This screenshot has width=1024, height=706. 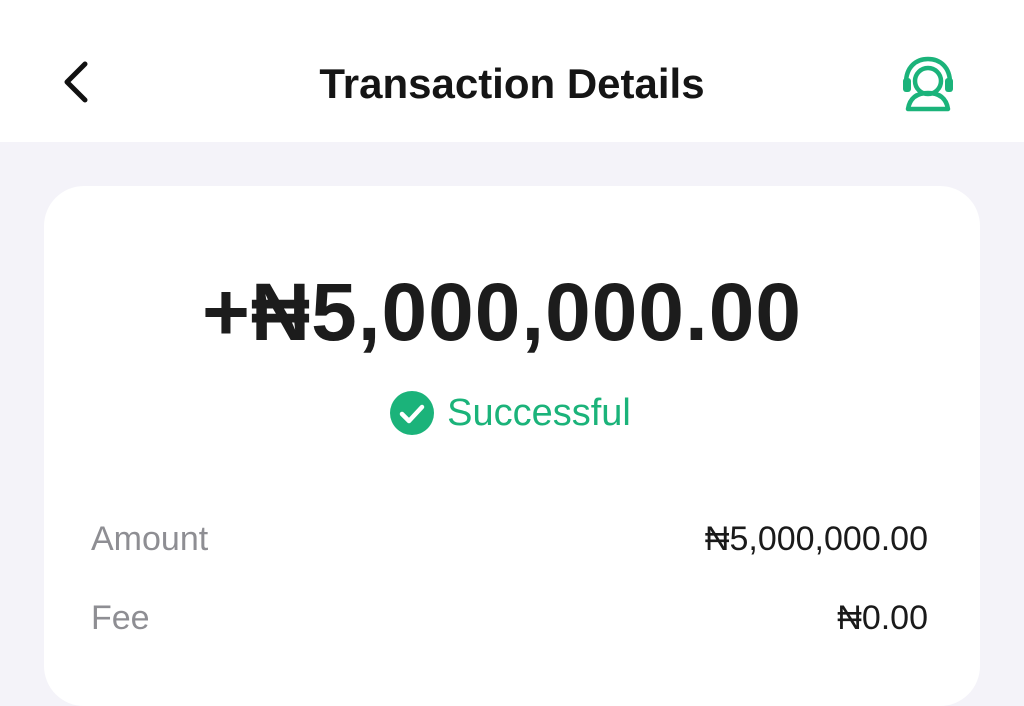 I want to click on amount-label: Amount, so click(x=150, y=539).